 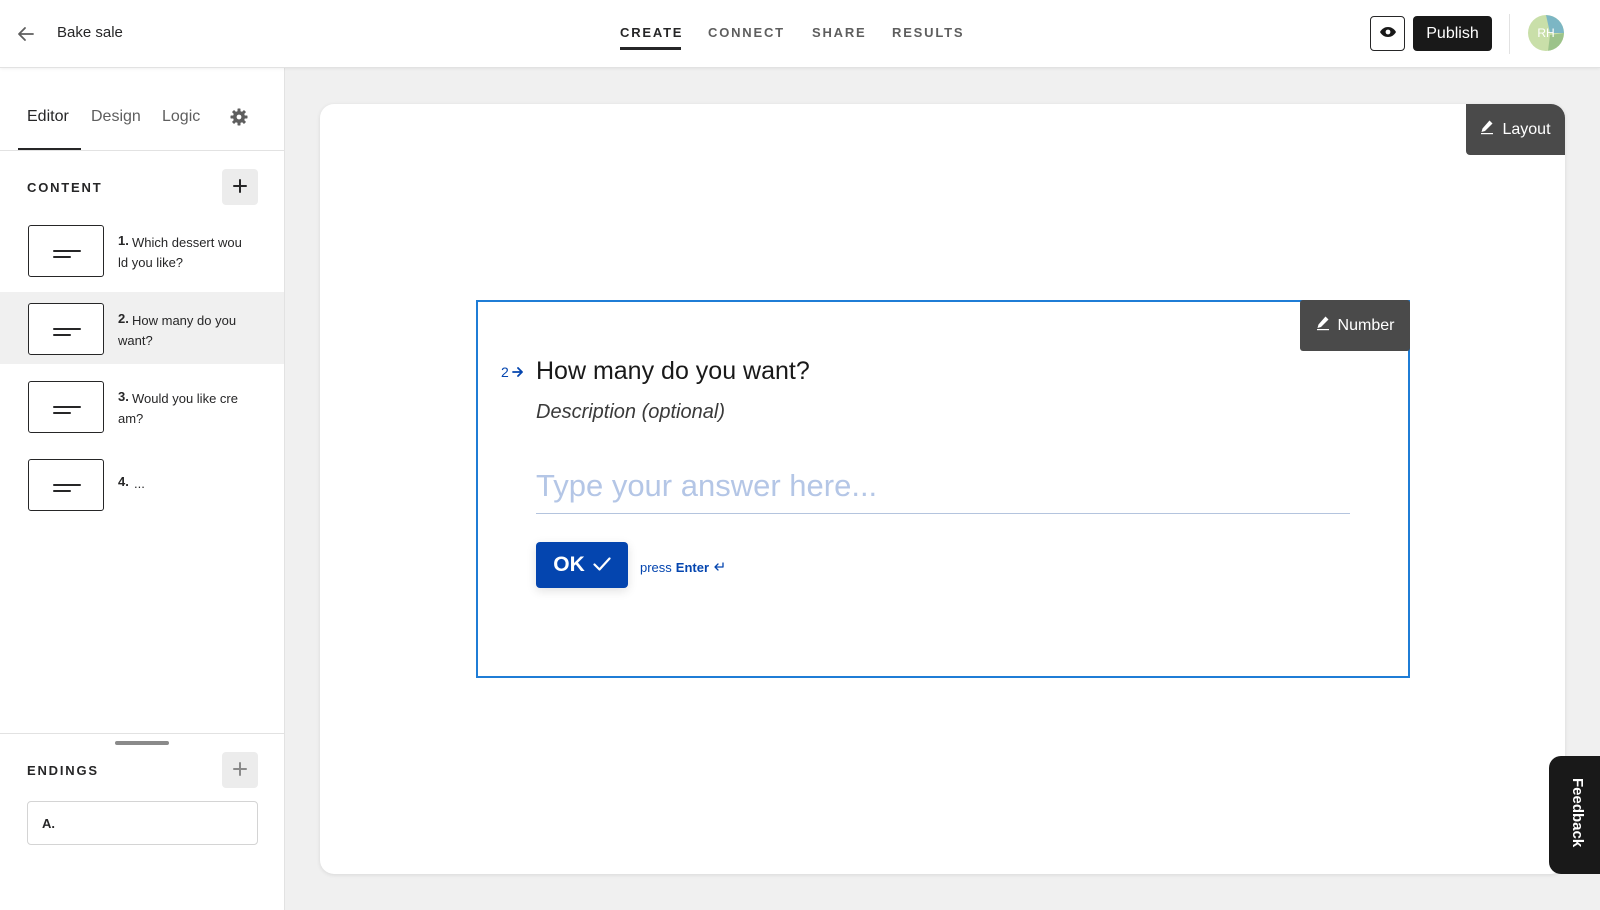 I want to click on panel-resize-handle, so click(x=142, y=743).